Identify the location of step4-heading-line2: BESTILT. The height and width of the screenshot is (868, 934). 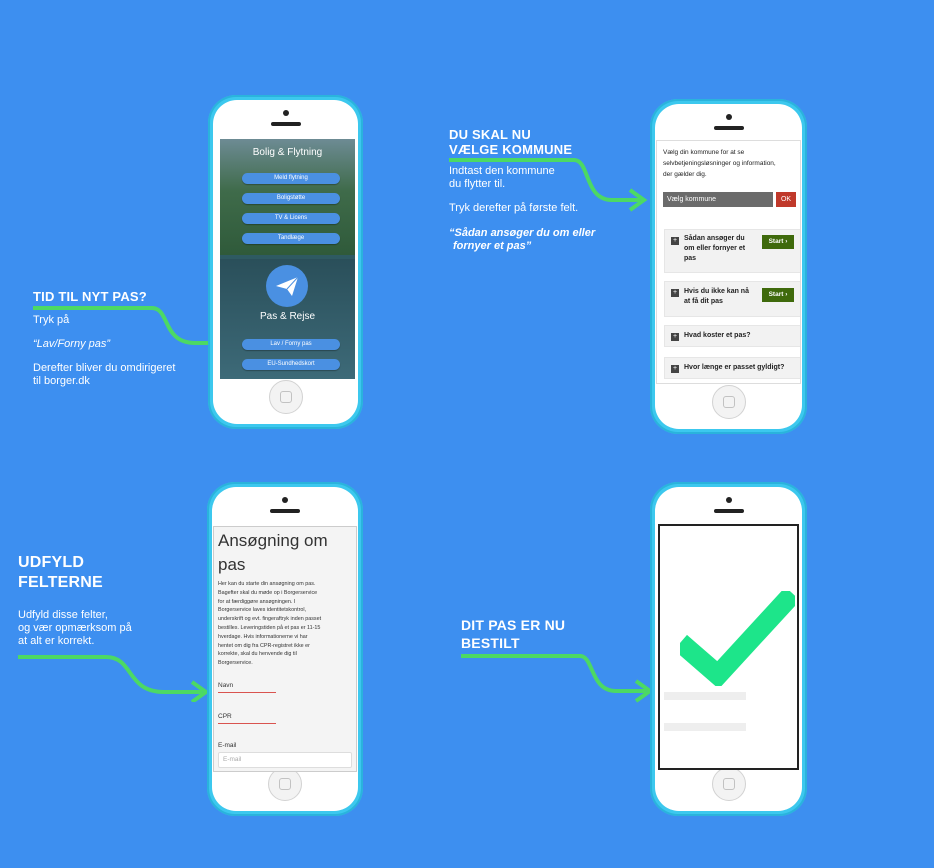
(490, 643).